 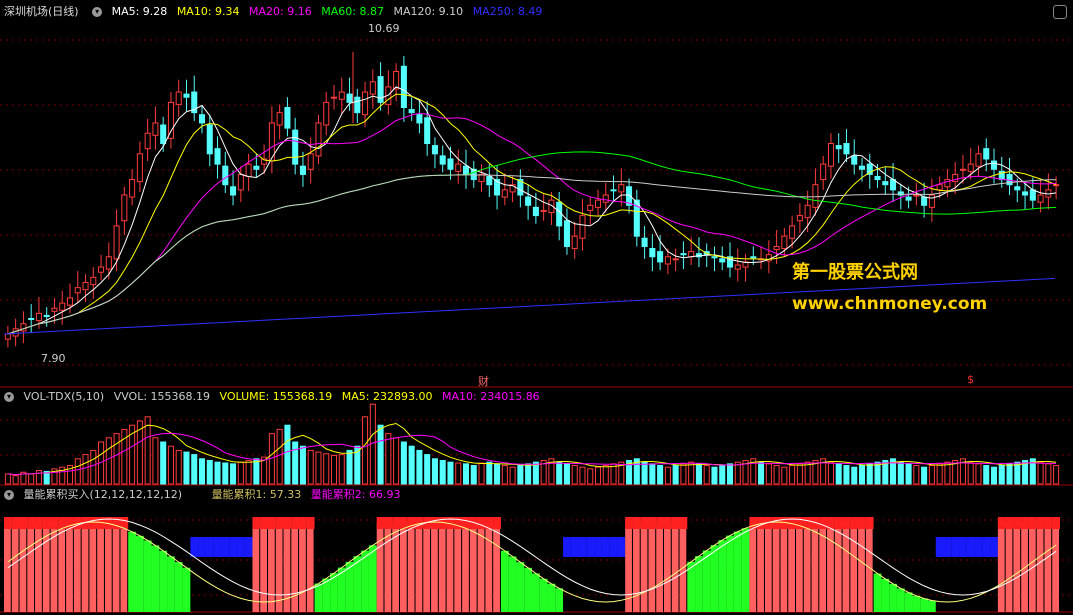 What do you see at coordinates (483, 381) in the screenshot?
I see `finance-marker: 财` at bounding box center [483, 381].